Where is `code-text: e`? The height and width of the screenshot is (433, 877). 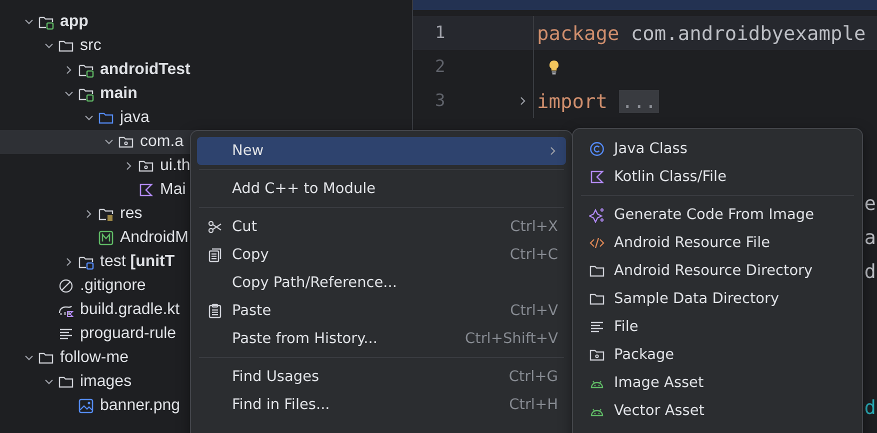
code-text: e is located at coordinates (870, 203).